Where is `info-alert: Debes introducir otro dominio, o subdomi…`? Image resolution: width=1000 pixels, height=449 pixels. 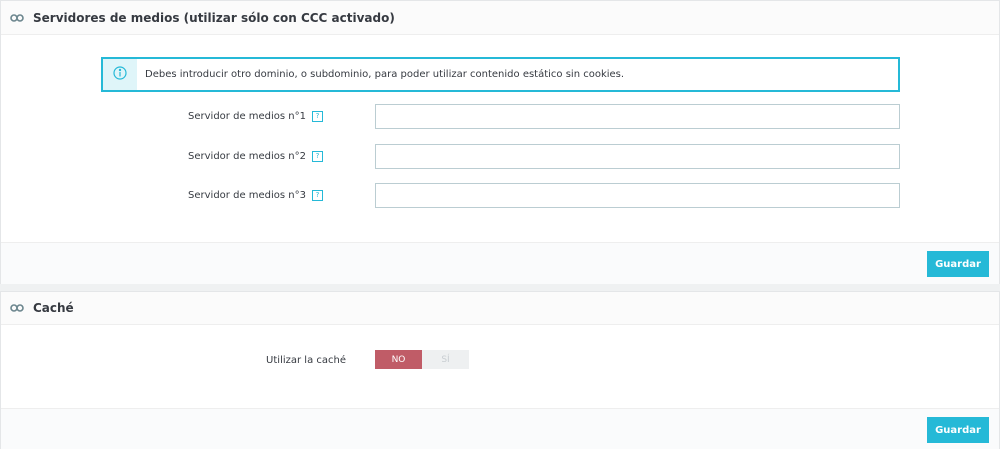
info-alert: Debes introducir otro dominio, o subdomi… is located at coordinates (500, 74).